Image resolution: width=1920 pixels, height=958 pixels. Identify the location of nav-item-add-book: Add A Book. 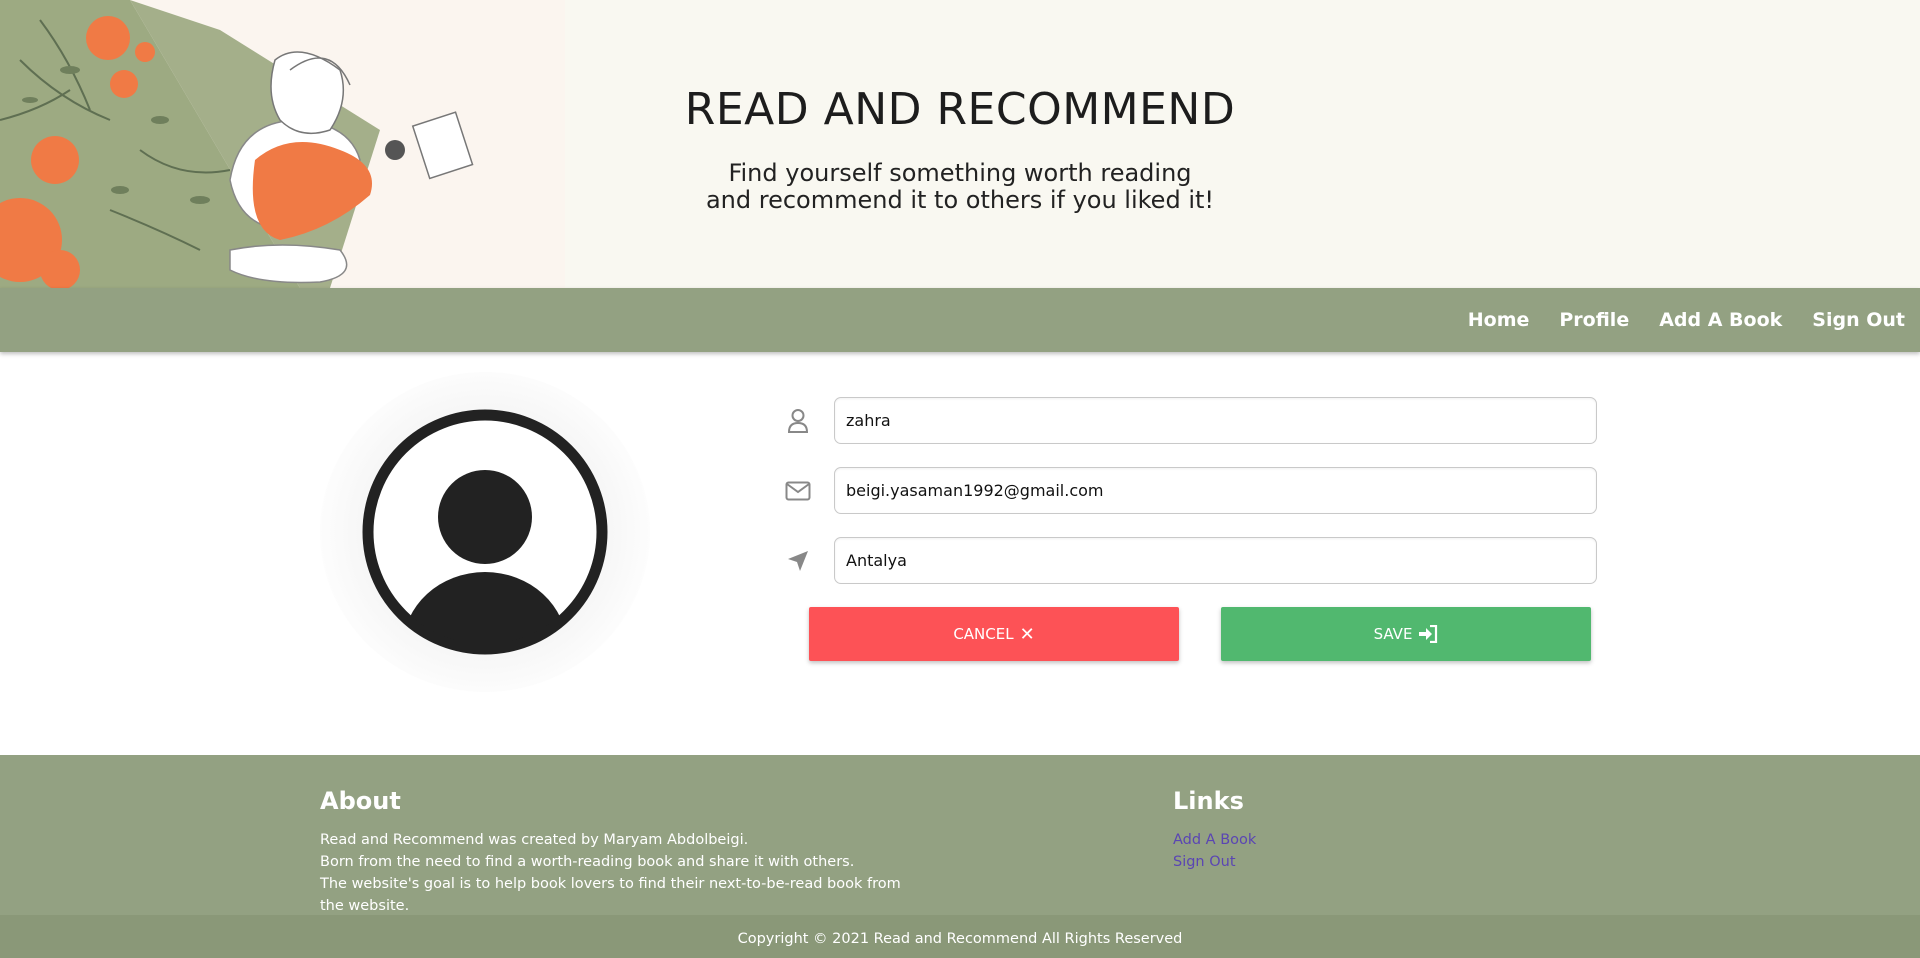
(1720, 320).